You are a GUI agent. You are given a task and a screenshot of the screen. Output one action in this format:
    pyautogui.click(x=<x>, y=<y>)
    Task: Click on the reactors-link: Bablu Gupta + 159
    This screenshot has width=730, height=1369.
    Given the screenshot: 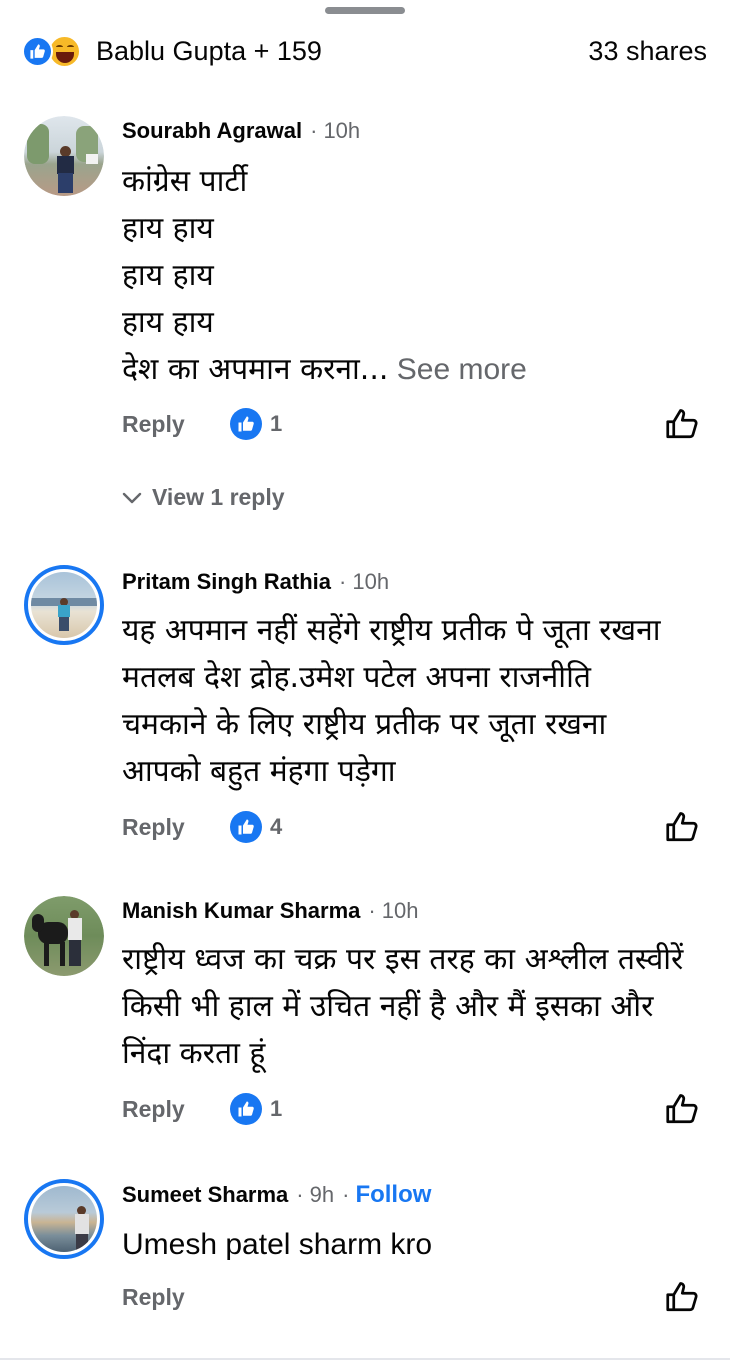 What is the action you would take?
    pyautogui.click(x=172, y=51)
    